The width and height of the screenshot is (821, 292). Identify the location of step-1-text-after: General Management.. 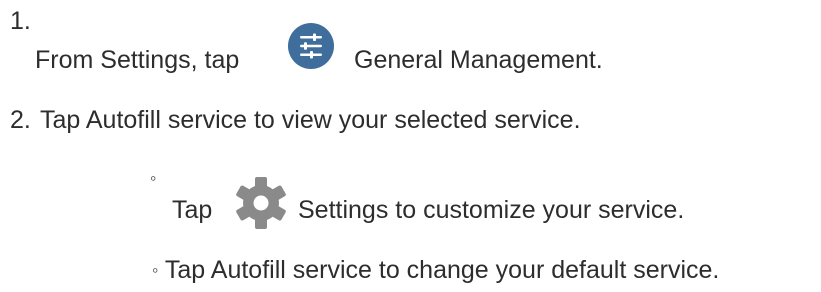
(478, 60).